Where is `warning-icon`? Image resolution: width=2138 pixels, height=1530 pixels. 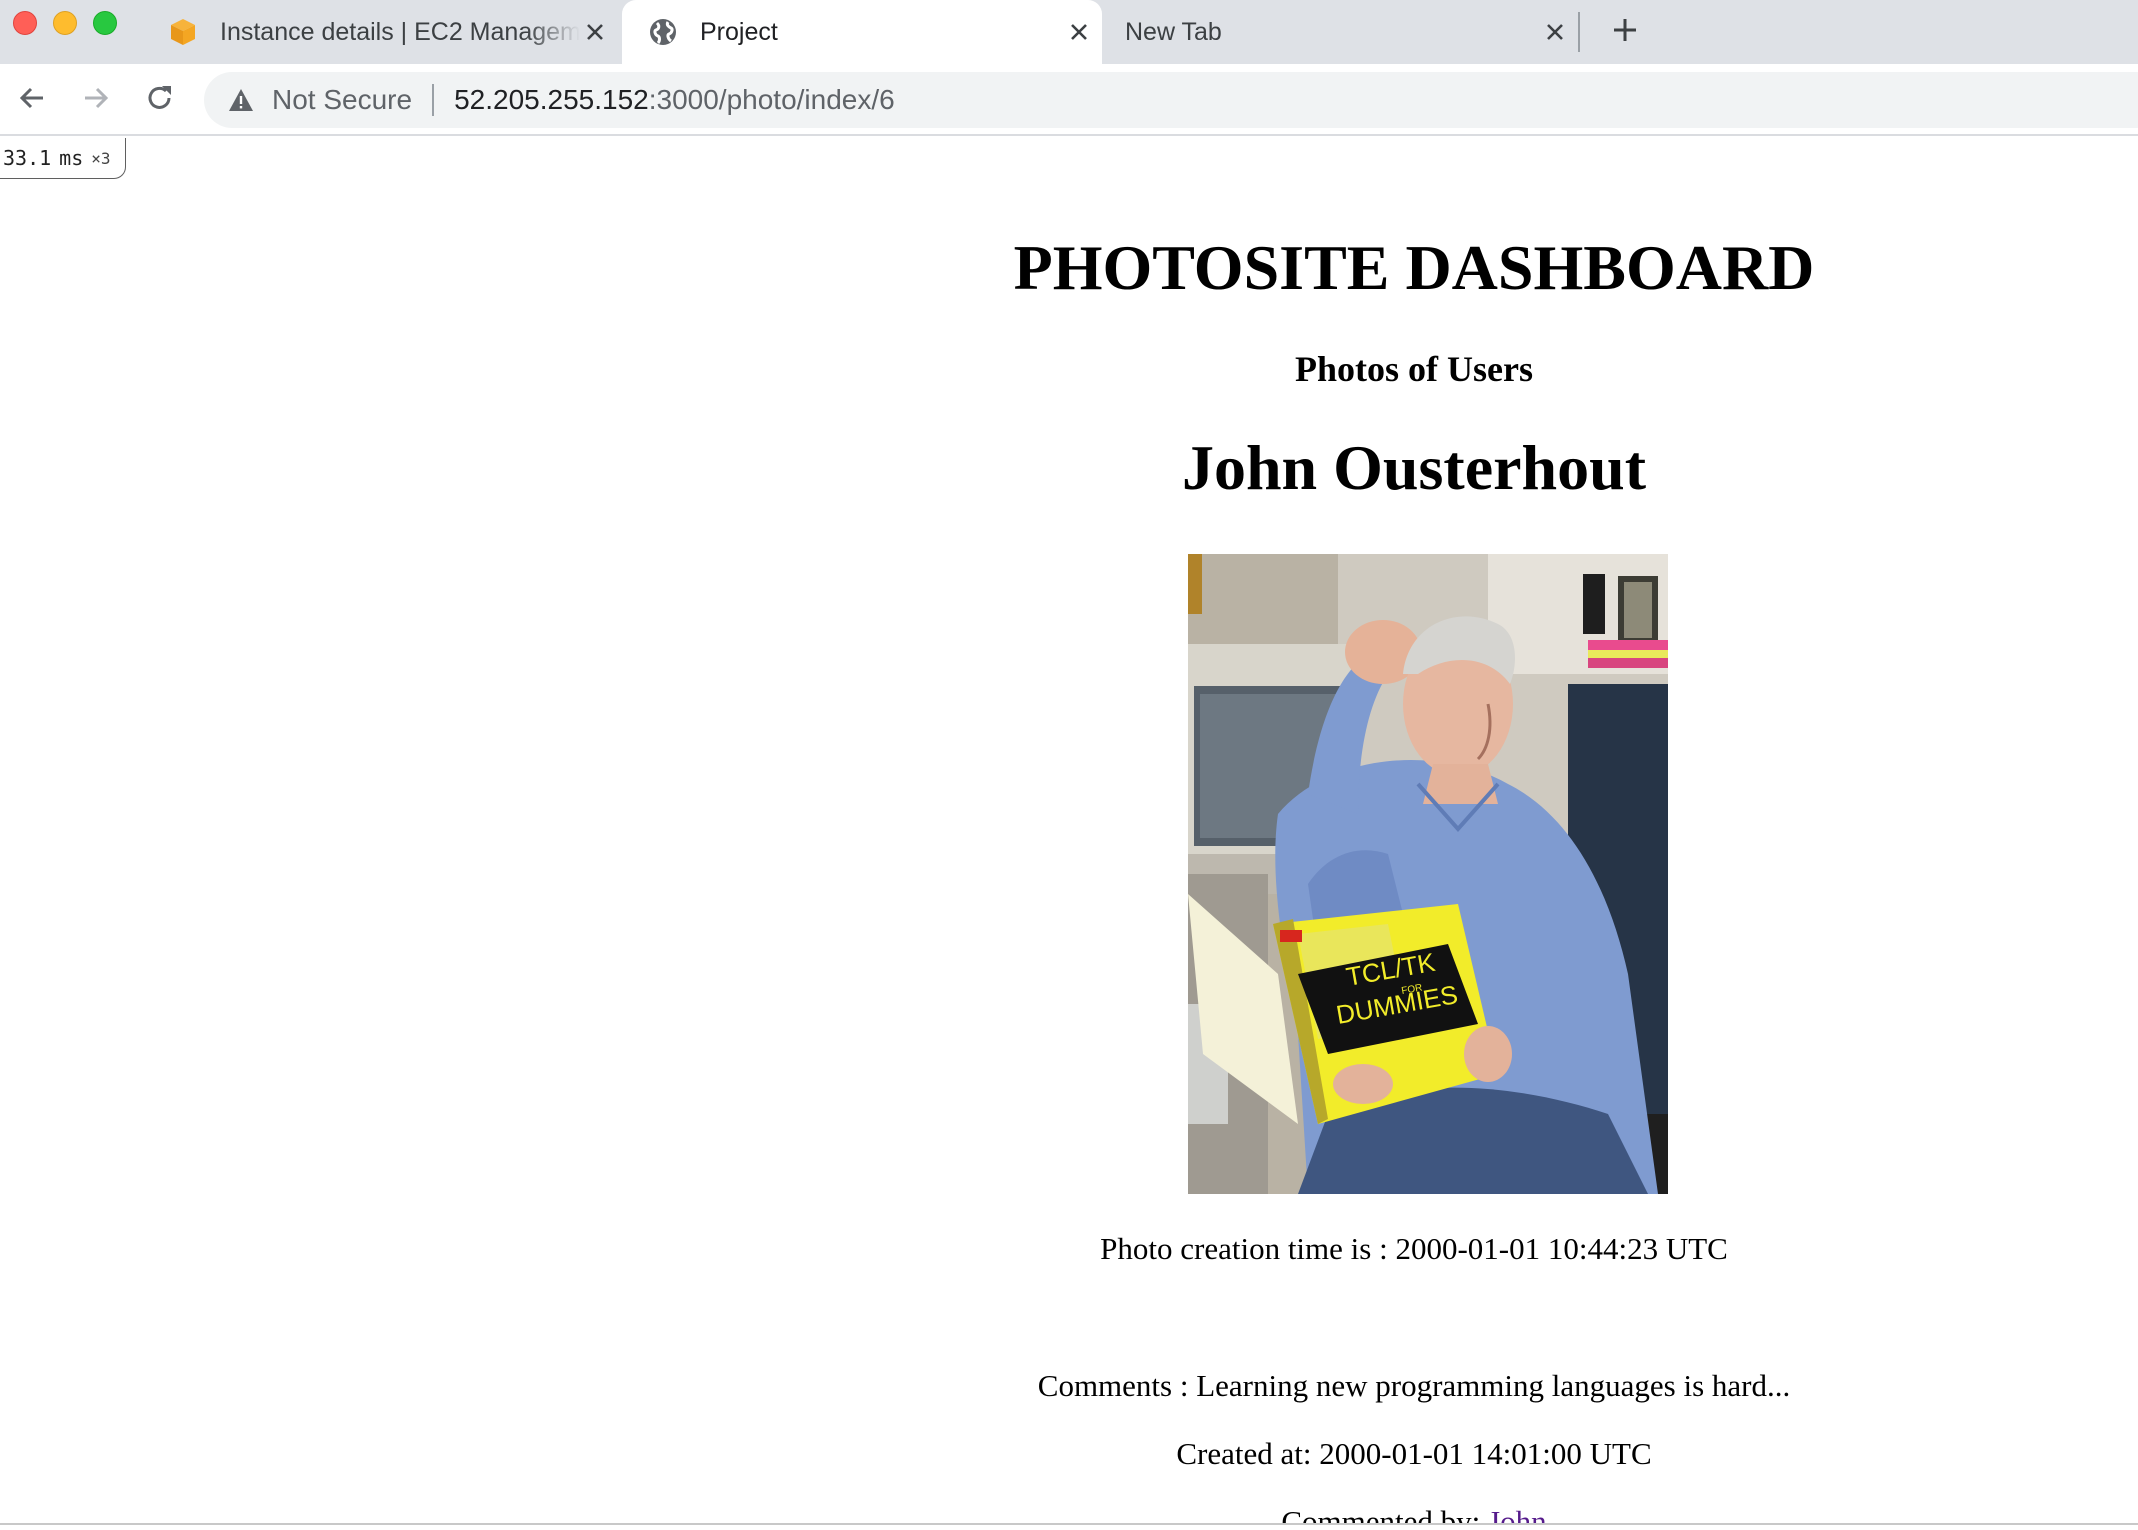 warning-icon is located at coordinates (243, 100).